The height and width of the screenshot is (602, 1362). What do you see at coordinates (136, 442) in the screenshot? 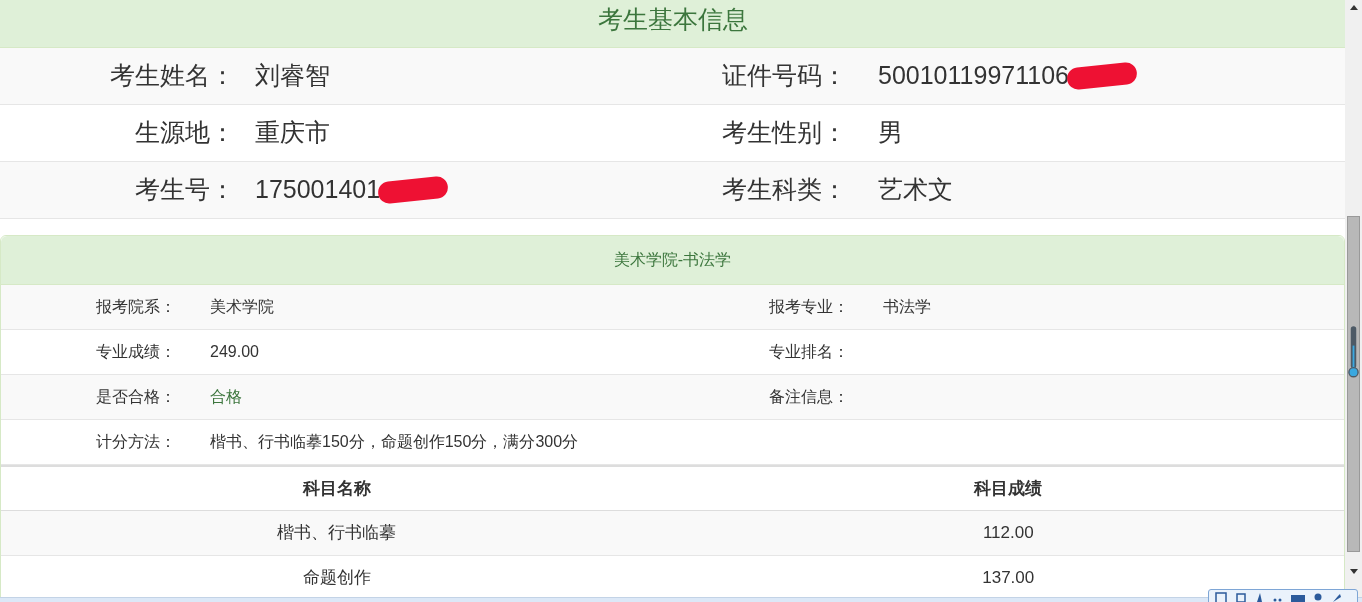
I see `field-label: 计分方法：` at bounding box center [136, 442].